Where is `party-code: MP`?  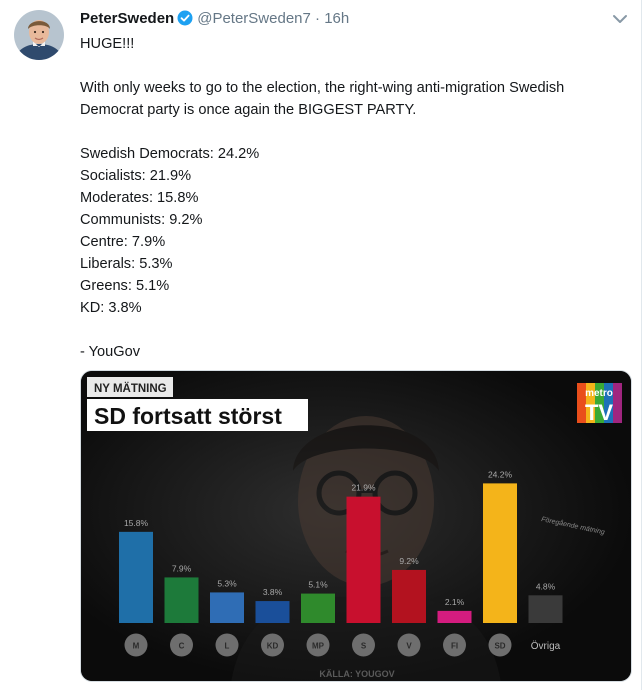
party-code: MP is located at coordinates (318, 646).